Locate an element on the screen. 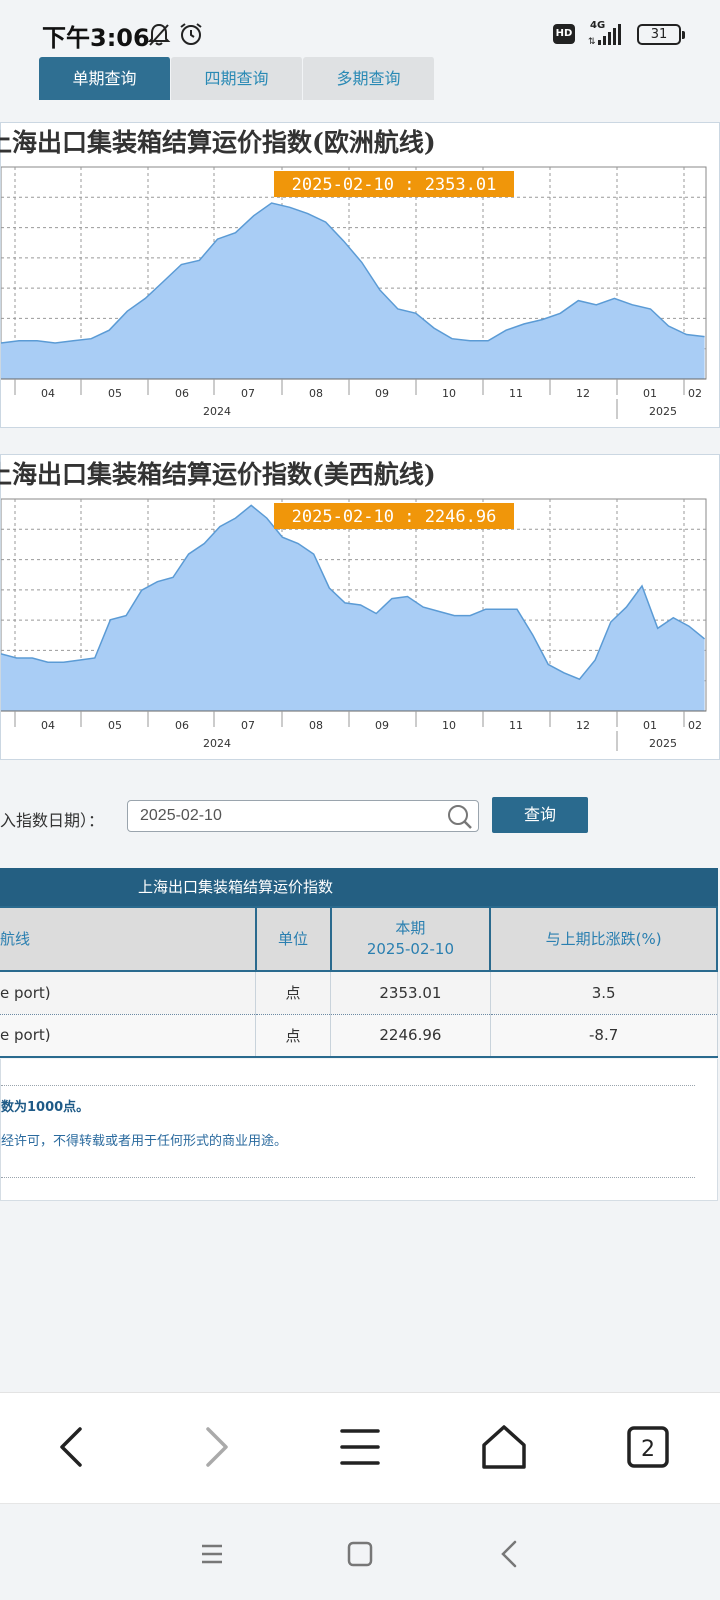 The image size is (720, 1600). header-current: 本期 2025-02-10 is located at coordinates (411, 939).